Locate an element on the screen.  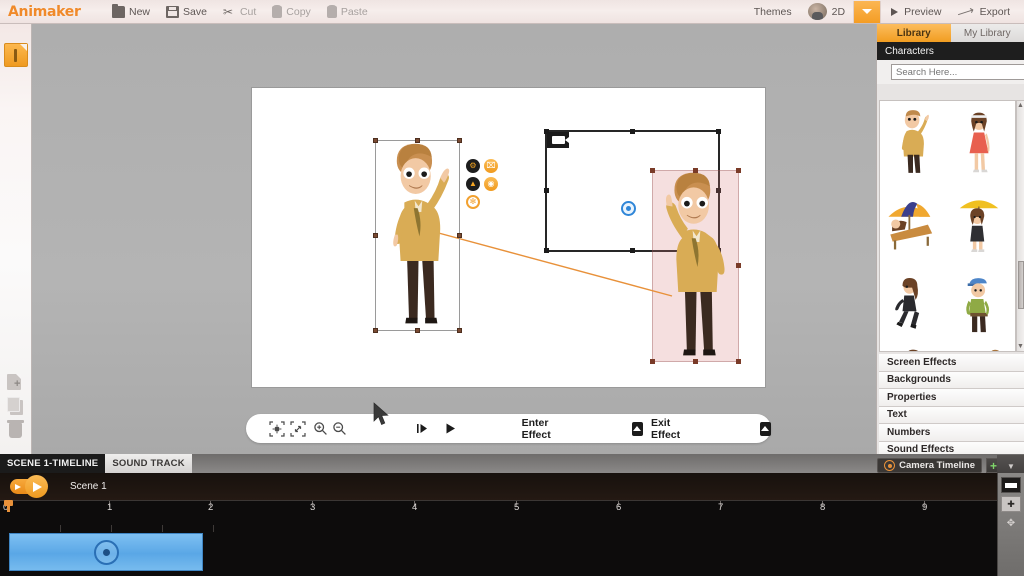
chevron-down-icon is located at coordinates (867, 11).